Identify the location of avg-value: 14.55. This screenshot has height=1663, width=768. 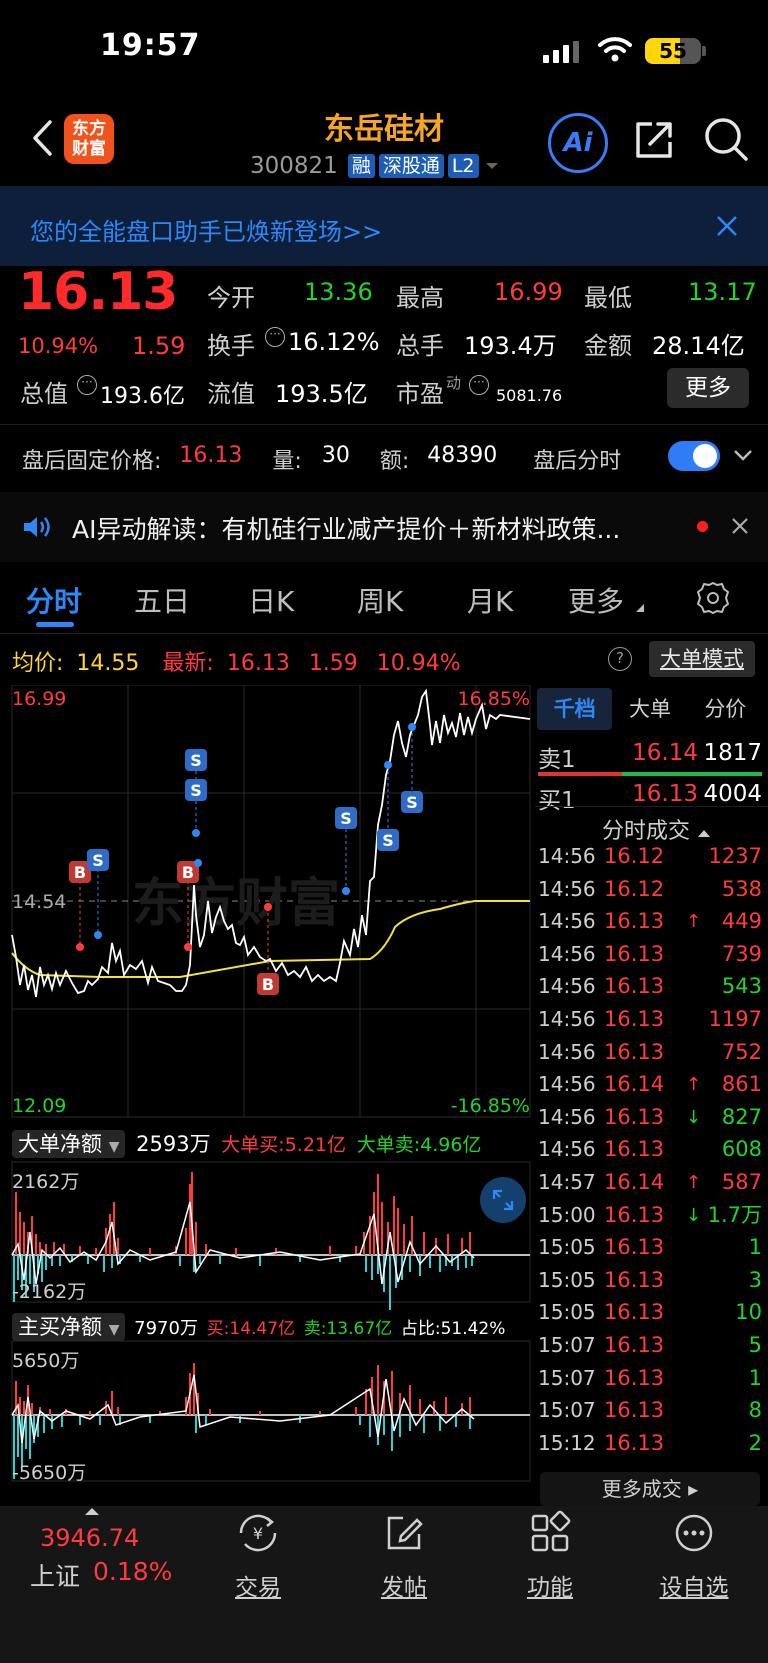
(108, 663).